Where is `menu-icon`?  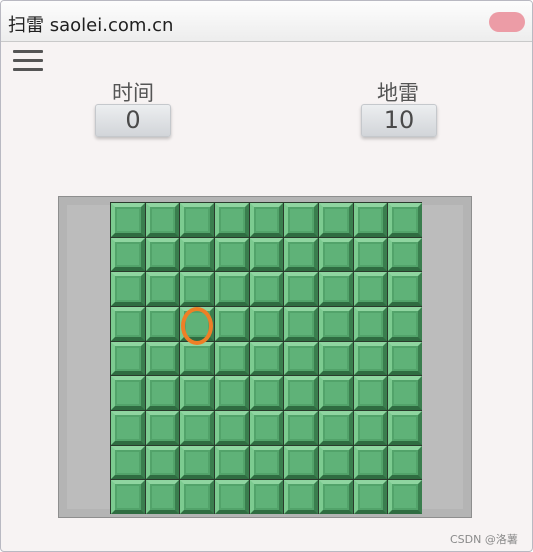 menu-icon is located at coordinates (28, 61).